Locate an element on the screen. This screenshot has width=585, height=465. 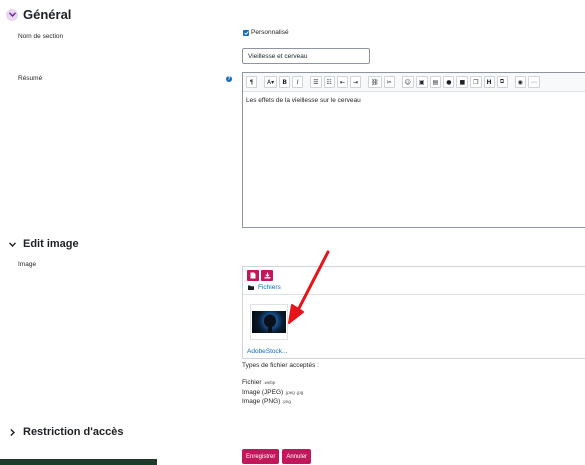
image-label: Image is located at coordinates (27, 264).